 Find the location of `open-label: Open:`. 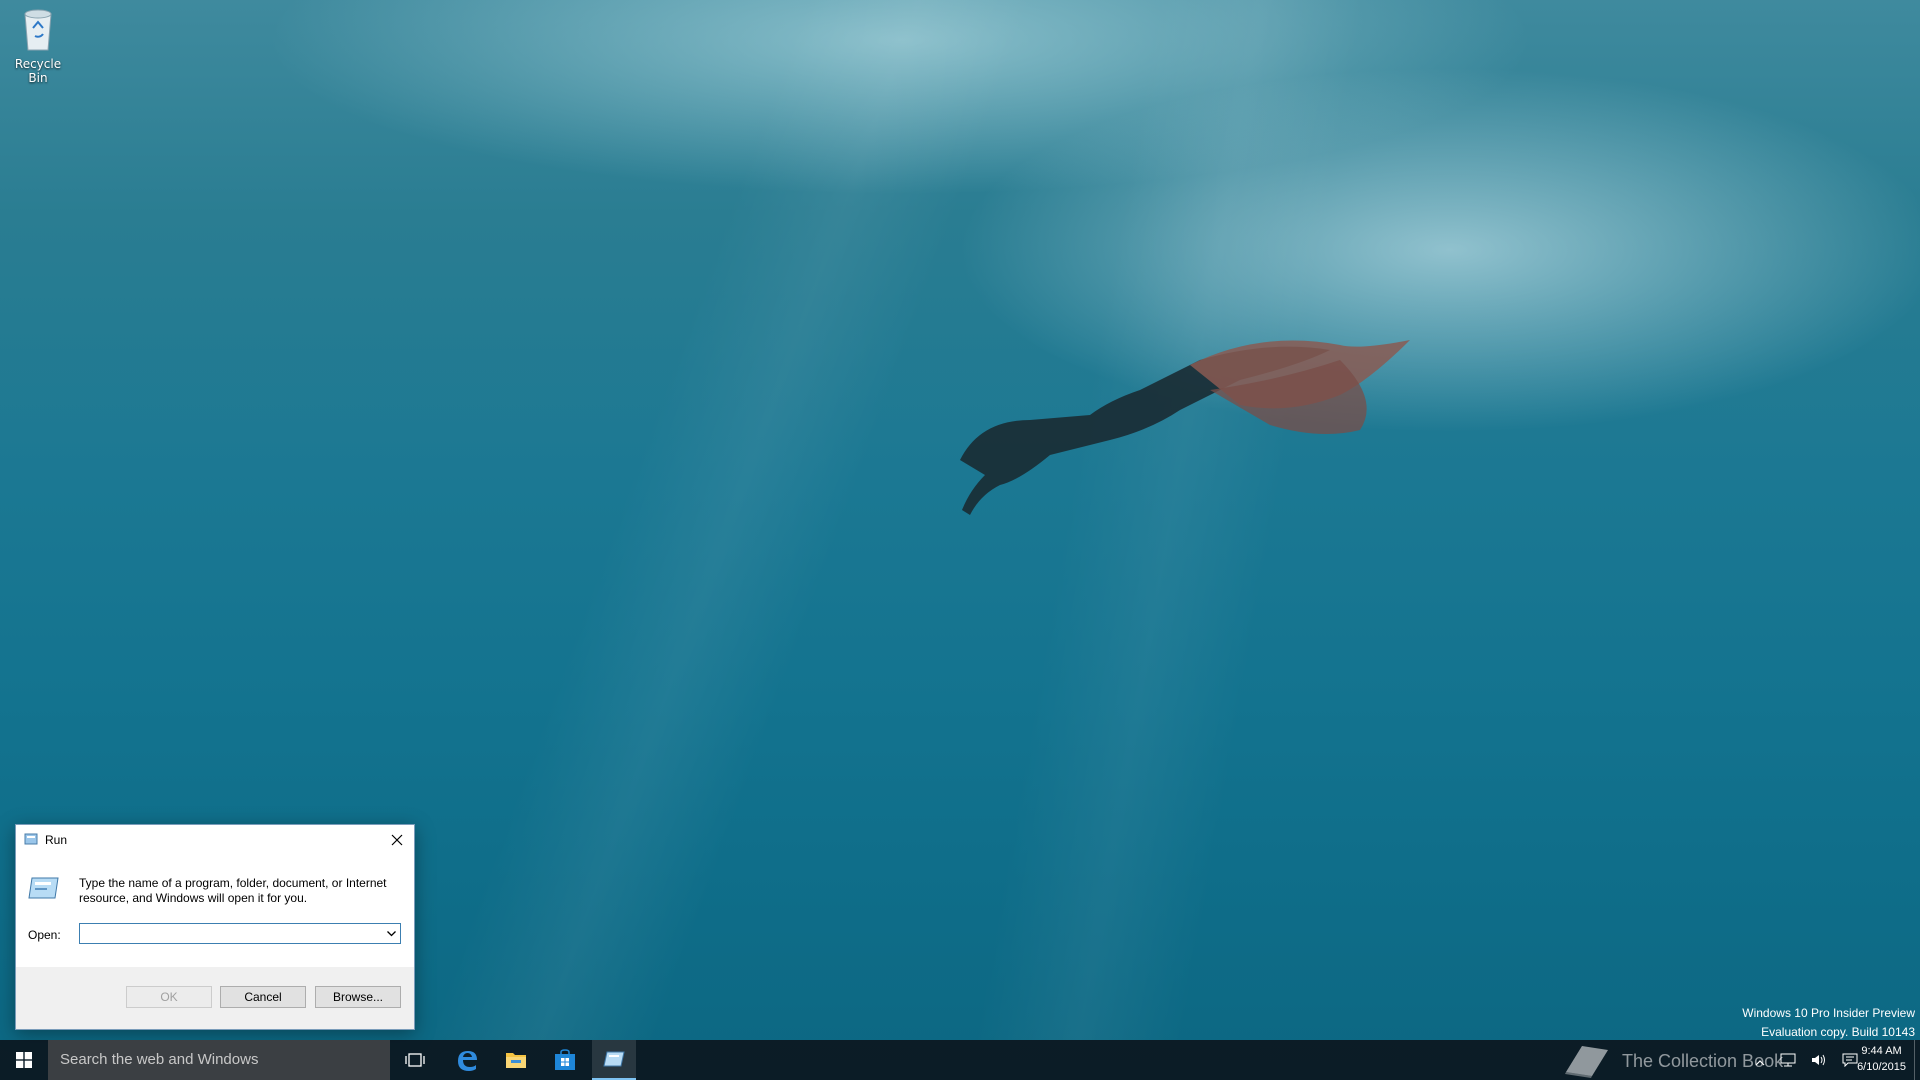

open-label: Open: is located at coordinates (44, 935).